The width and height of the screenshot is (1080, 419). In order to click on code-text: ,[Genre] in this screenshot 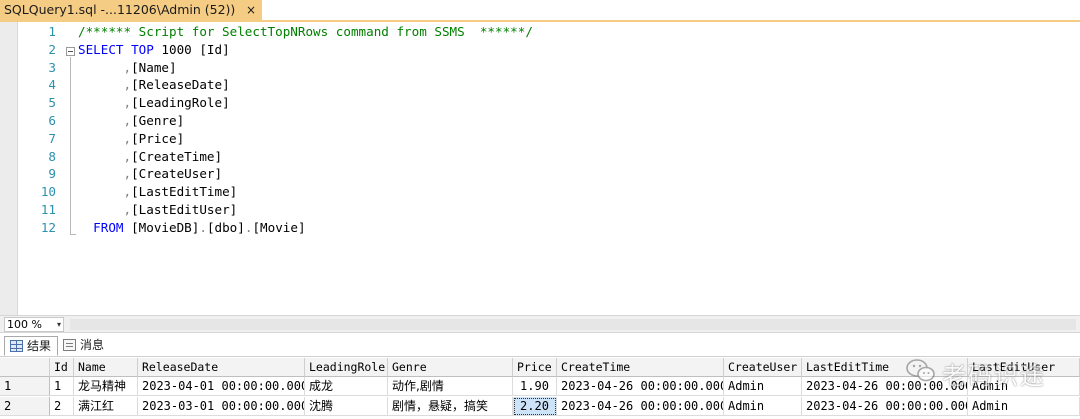, I will do `click(131, 121)`.